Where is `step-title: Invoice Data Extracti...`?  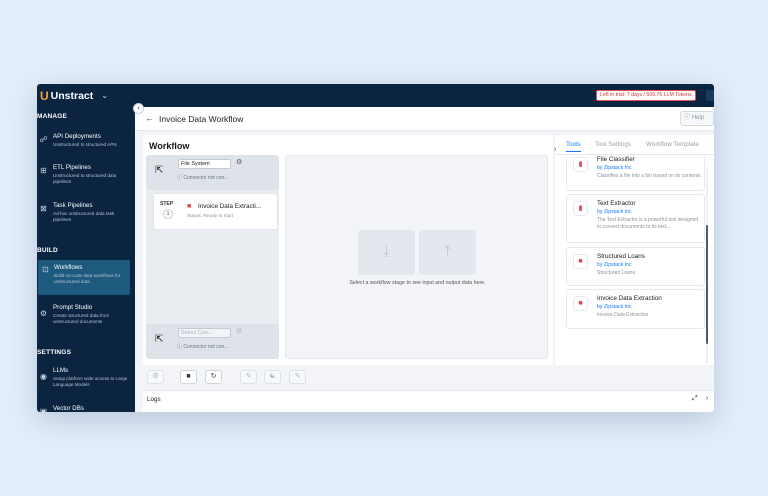
step-title: Invoice Data Extracti... is located at coordinates (229, 206).